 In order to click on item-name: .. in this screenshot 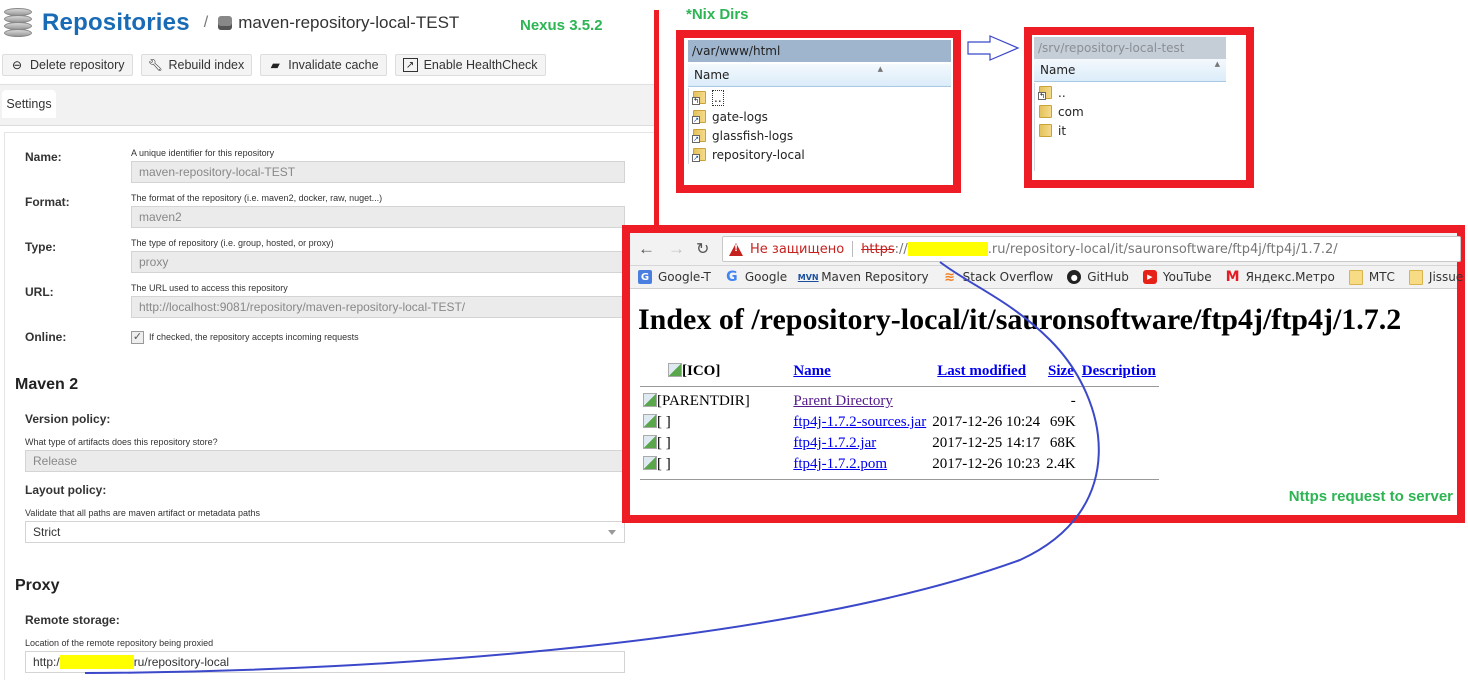, I will do `click(1062, 92)`.